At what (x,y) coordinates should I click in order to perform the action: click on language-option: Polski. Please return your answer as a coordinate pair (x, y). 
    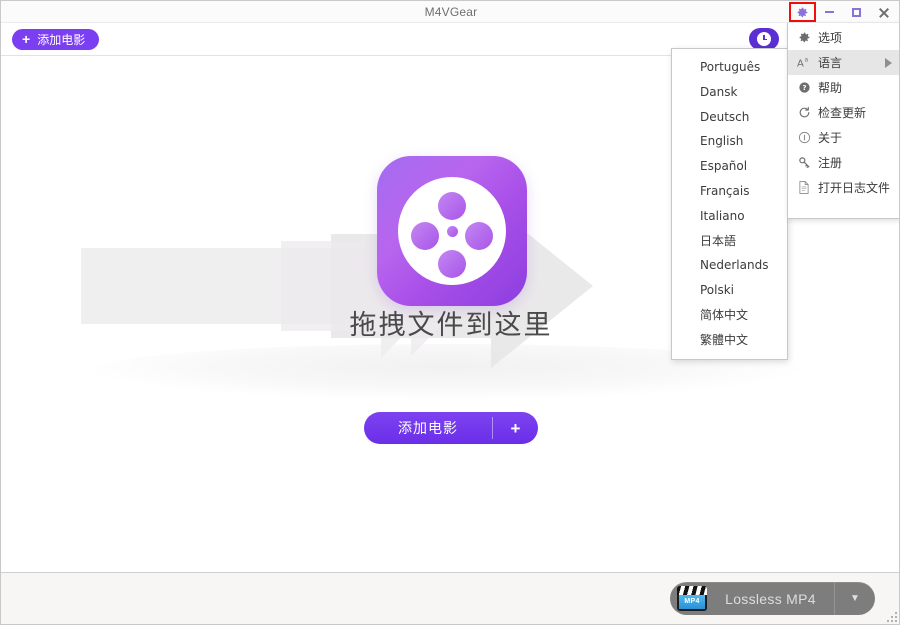
    Looking at the image, I should click on (729, 290).